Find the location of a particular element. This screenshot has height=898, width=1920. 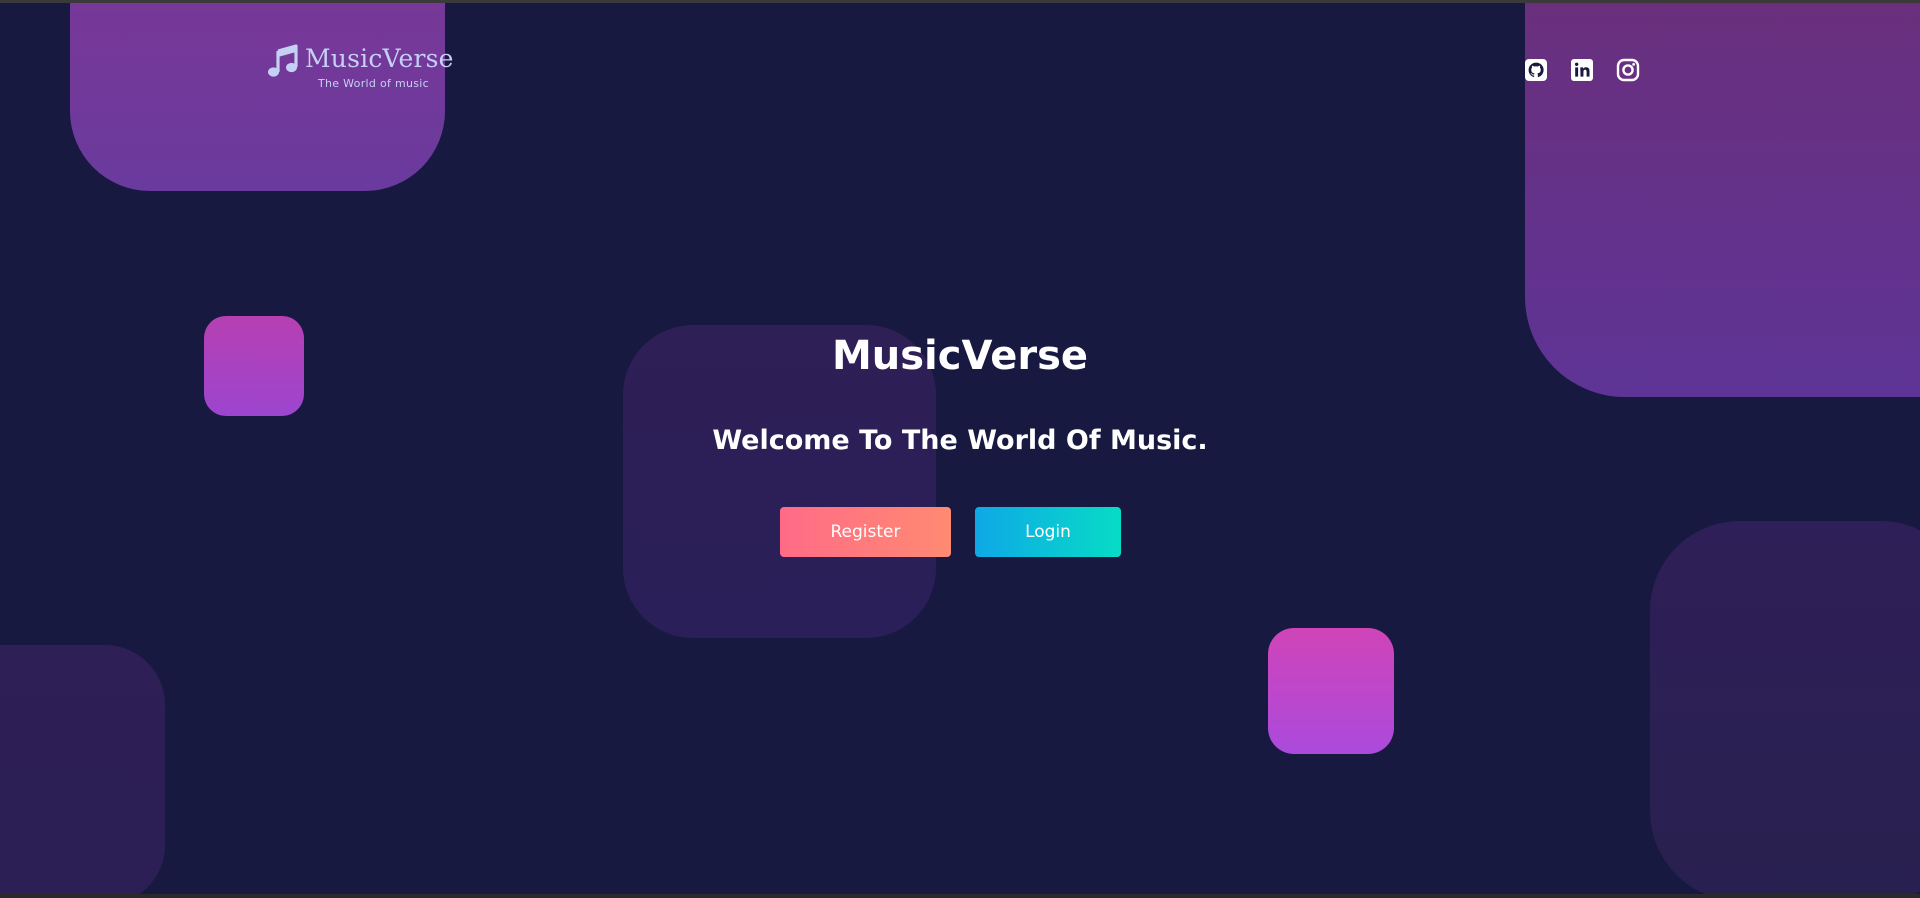

brand-tagline: The World of music is located at coordinates (373, 83).